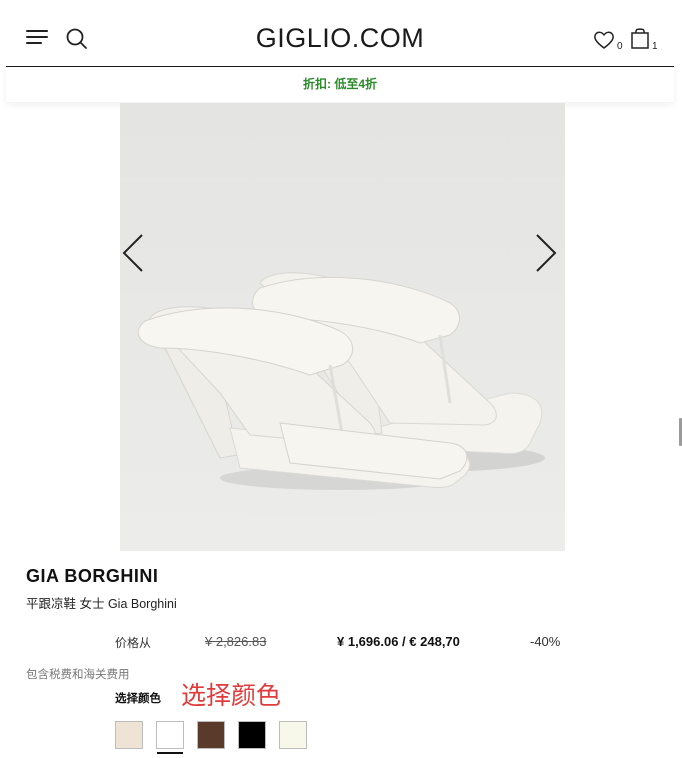 Image resolution: width=682 pixels, height=758 pixels. I want to click on discount-badge: -40%, so click(545, 641).